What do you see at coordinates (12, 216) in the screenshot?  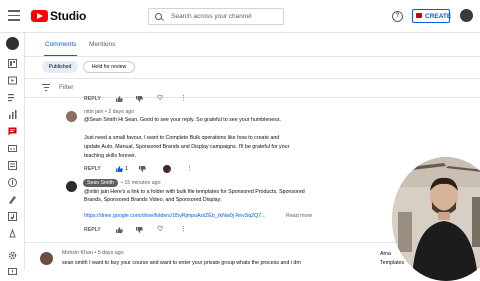 I see `audio-library-icon` at bounding box center [12, 216].